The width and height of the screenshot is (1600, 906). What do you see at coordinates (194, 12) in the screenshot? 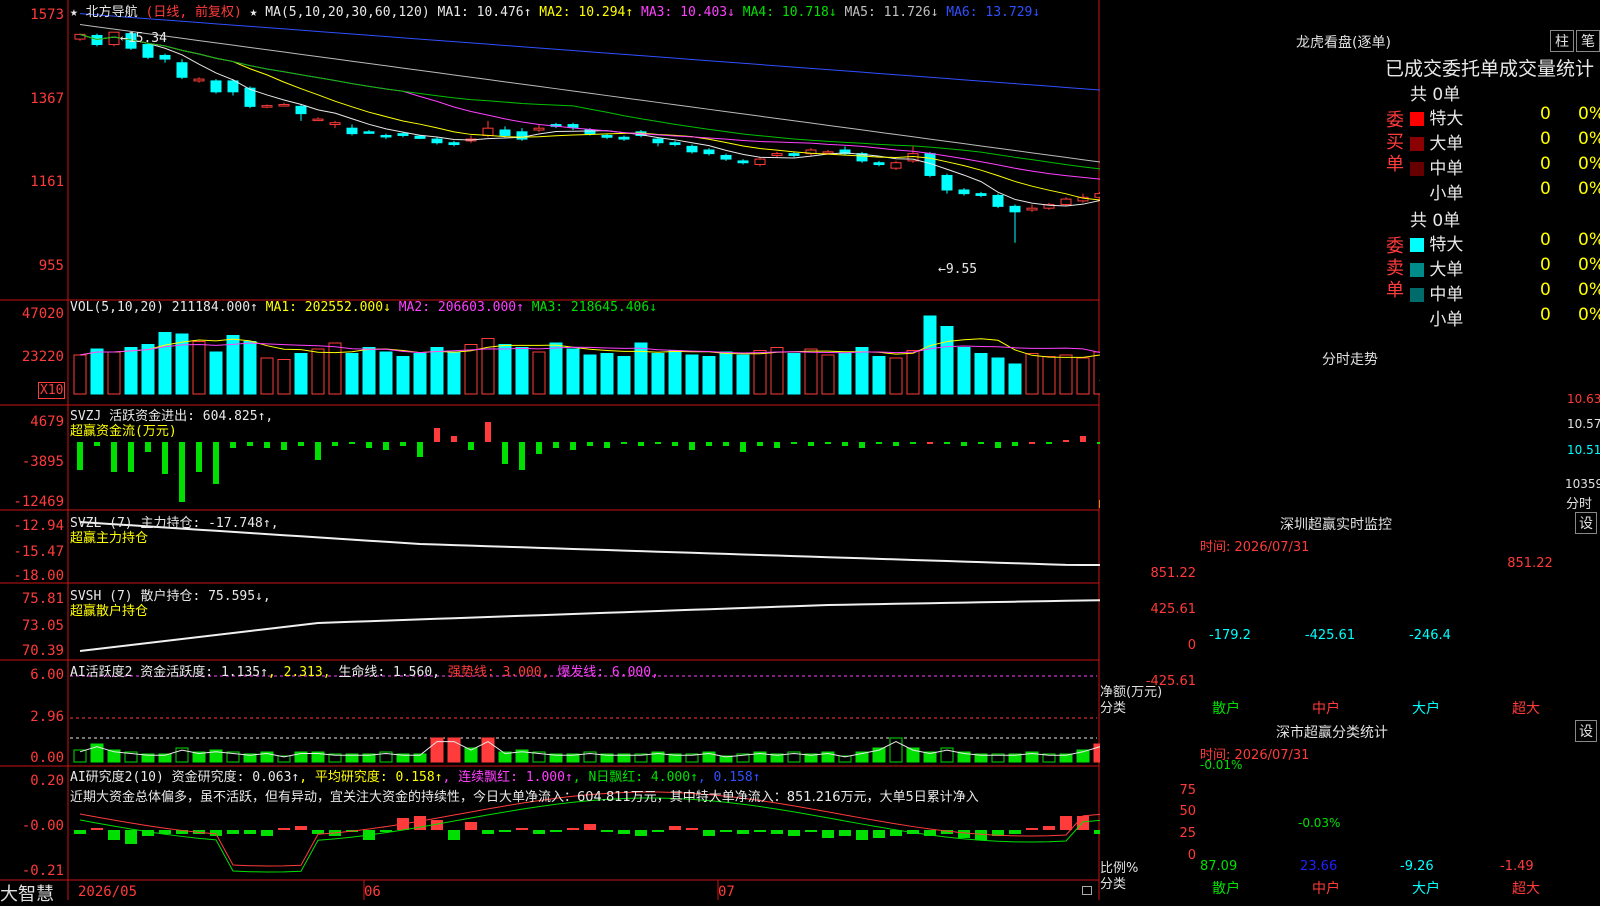
I see `period-label: (日线, 前复权)` at bounding box center [194, 12].